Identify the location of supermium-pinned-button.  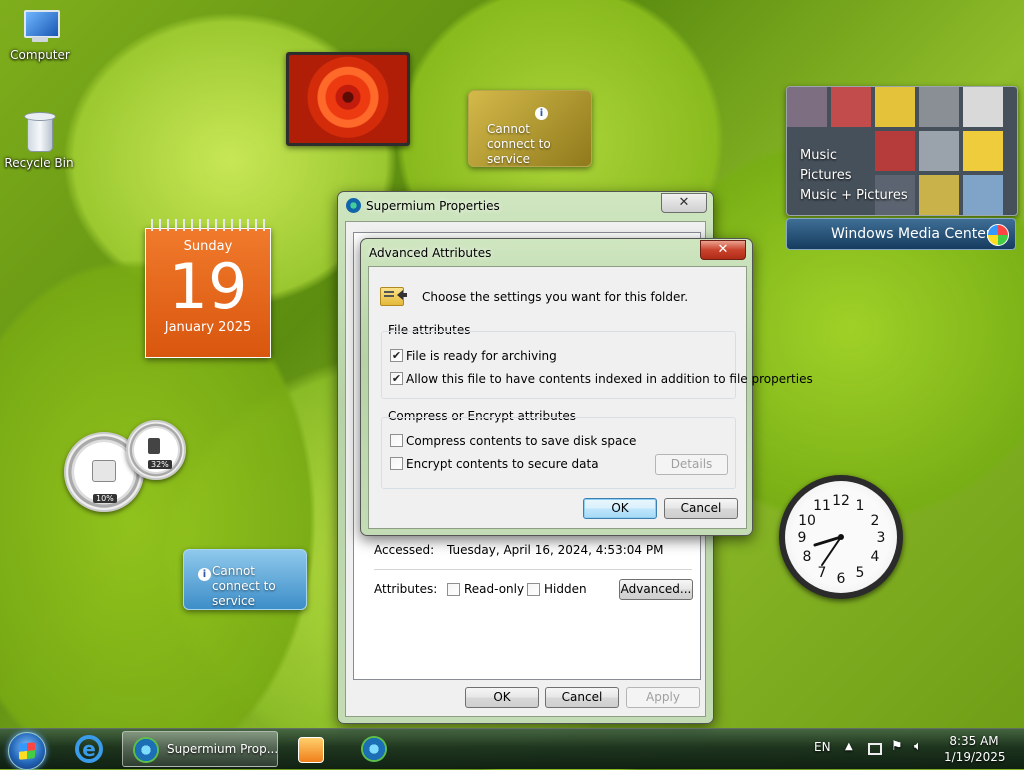
(374, 749).